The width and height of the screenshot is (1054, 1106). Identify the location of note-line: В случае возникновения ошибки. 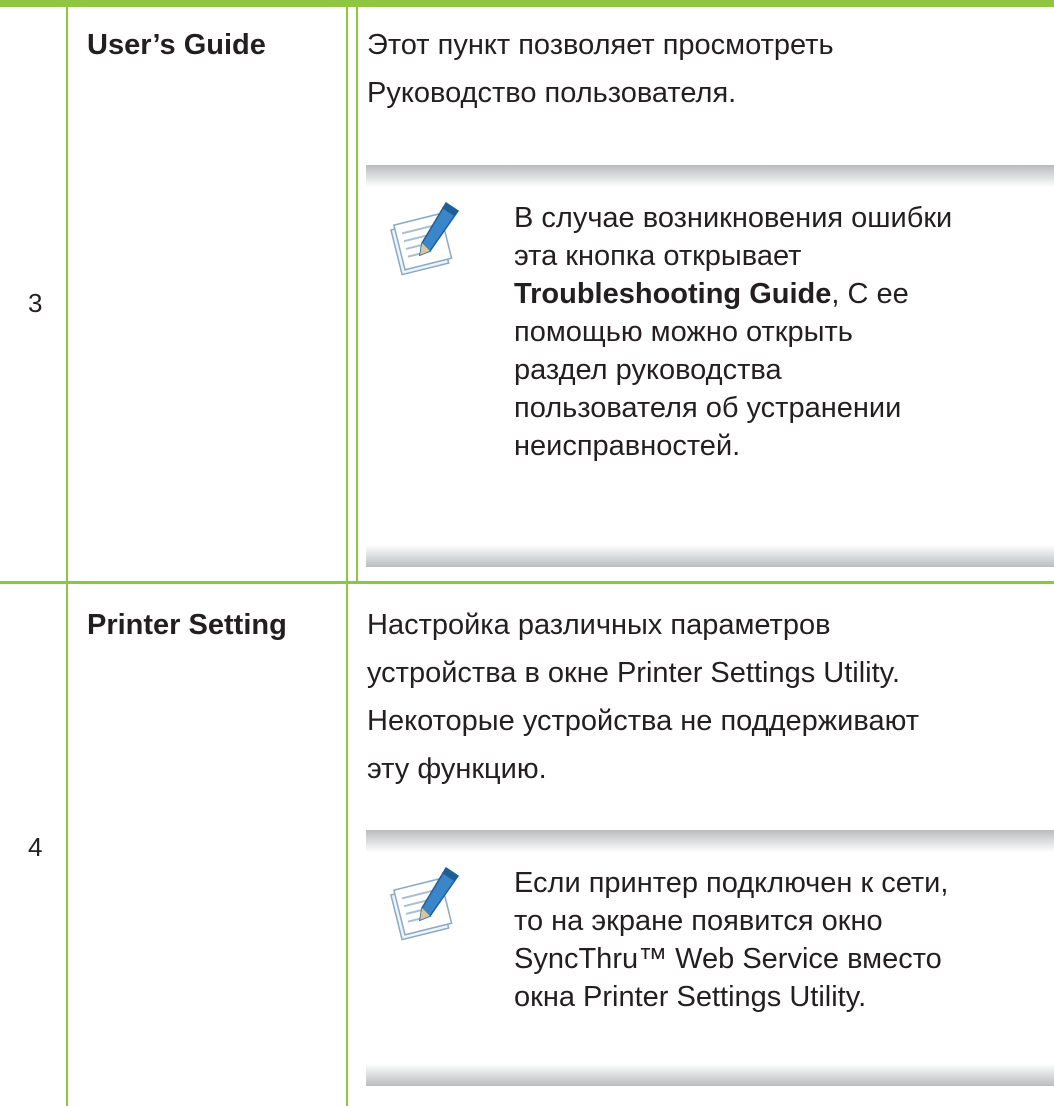
(733, 218).